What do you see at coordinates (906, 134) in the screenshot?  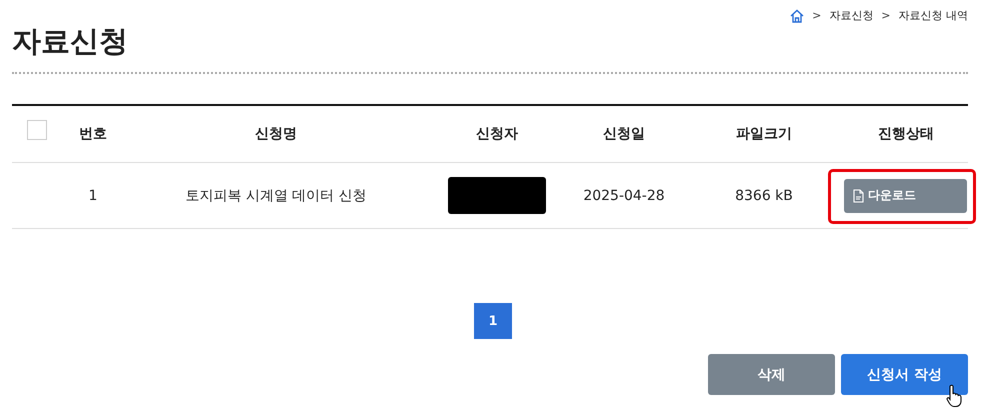 I see `column-header: 진행상태` at bounding box center [906, 134].